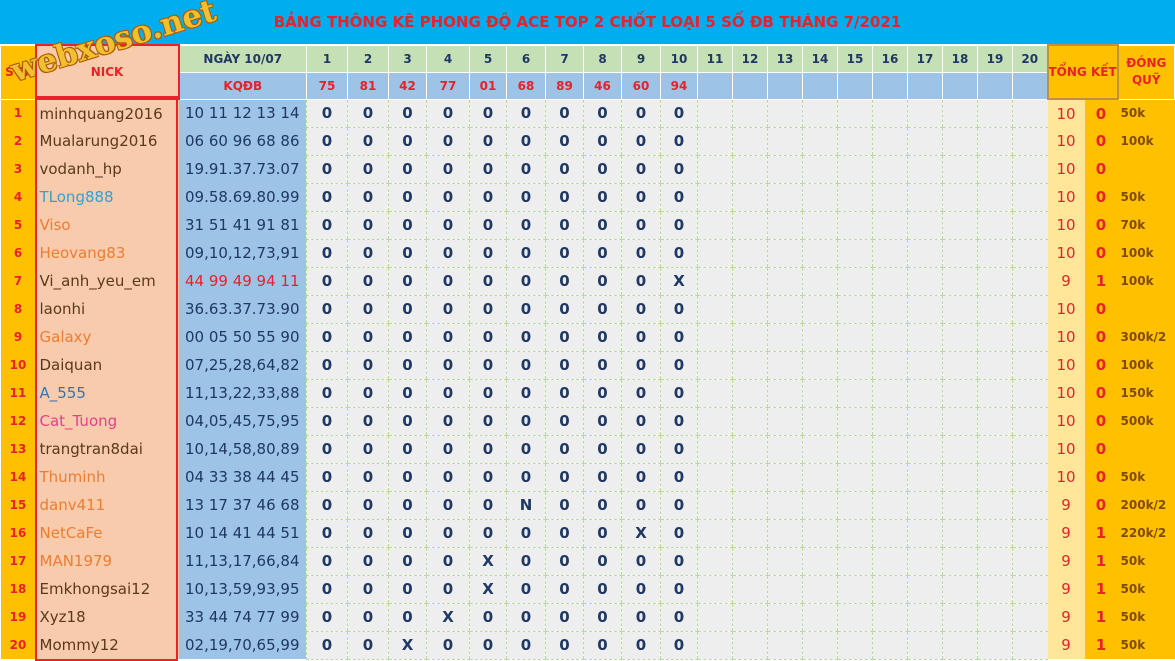 This screenshot has height=661, width=1175. Describe the element at coordinates (1146, 645) in the screenshot. I see `row-fund: 50k` at that location.